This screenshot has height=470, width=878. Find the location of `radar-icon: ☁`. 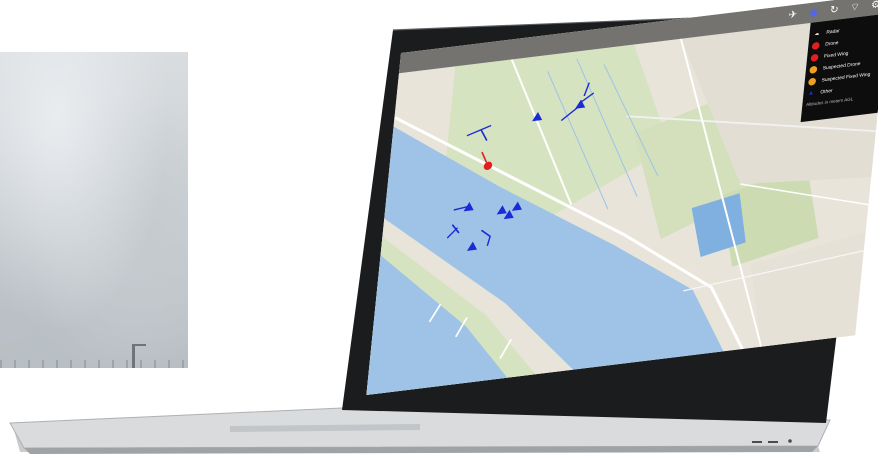

radar-icon: ☁ is located at coordinates (817, 33).